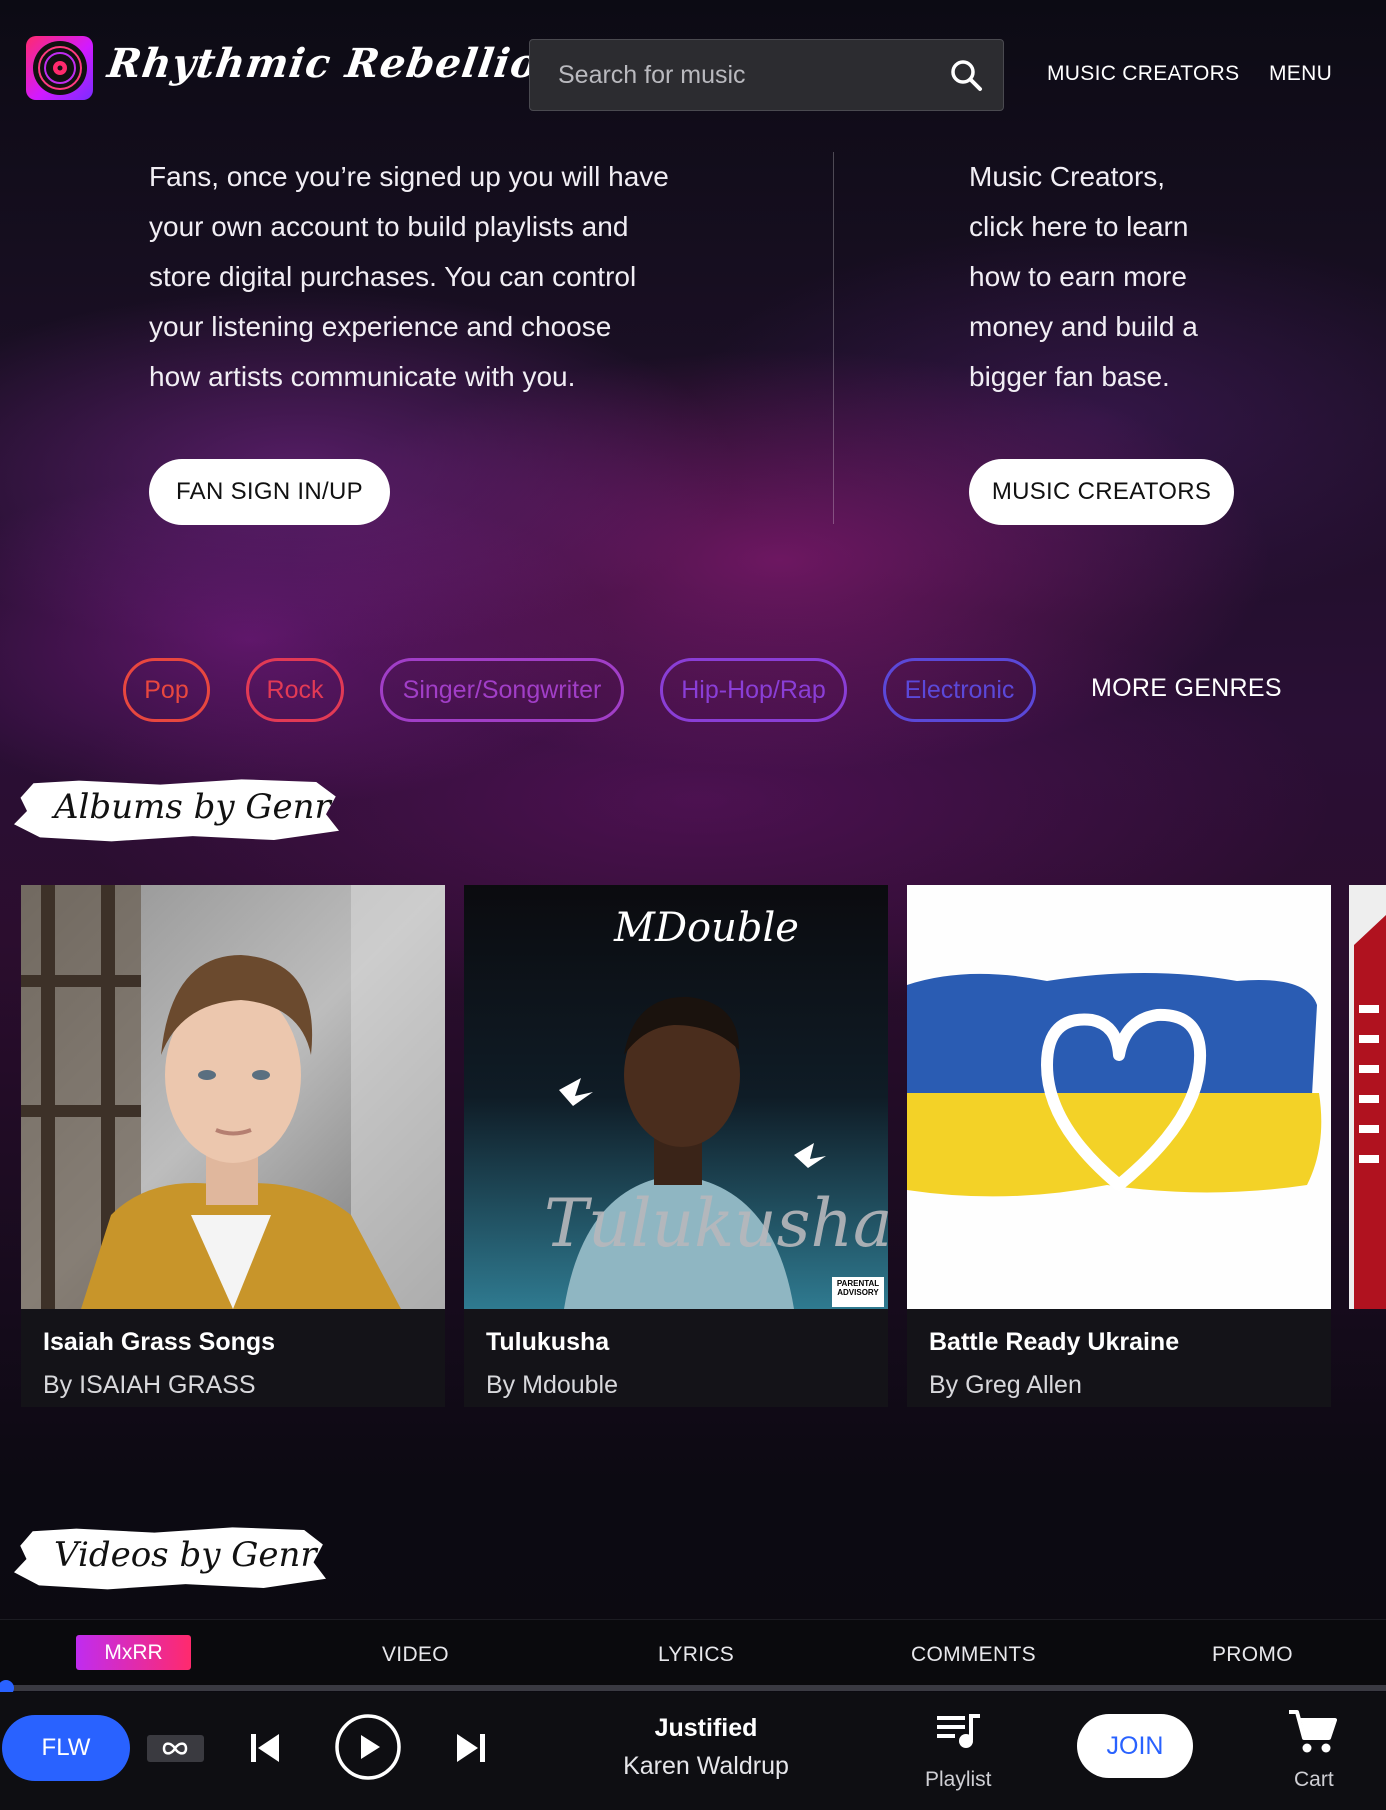 Image resolution: width=1386 pixels, height=1810 pixels. I want to click on cart-icon, so click(1312, 1732).